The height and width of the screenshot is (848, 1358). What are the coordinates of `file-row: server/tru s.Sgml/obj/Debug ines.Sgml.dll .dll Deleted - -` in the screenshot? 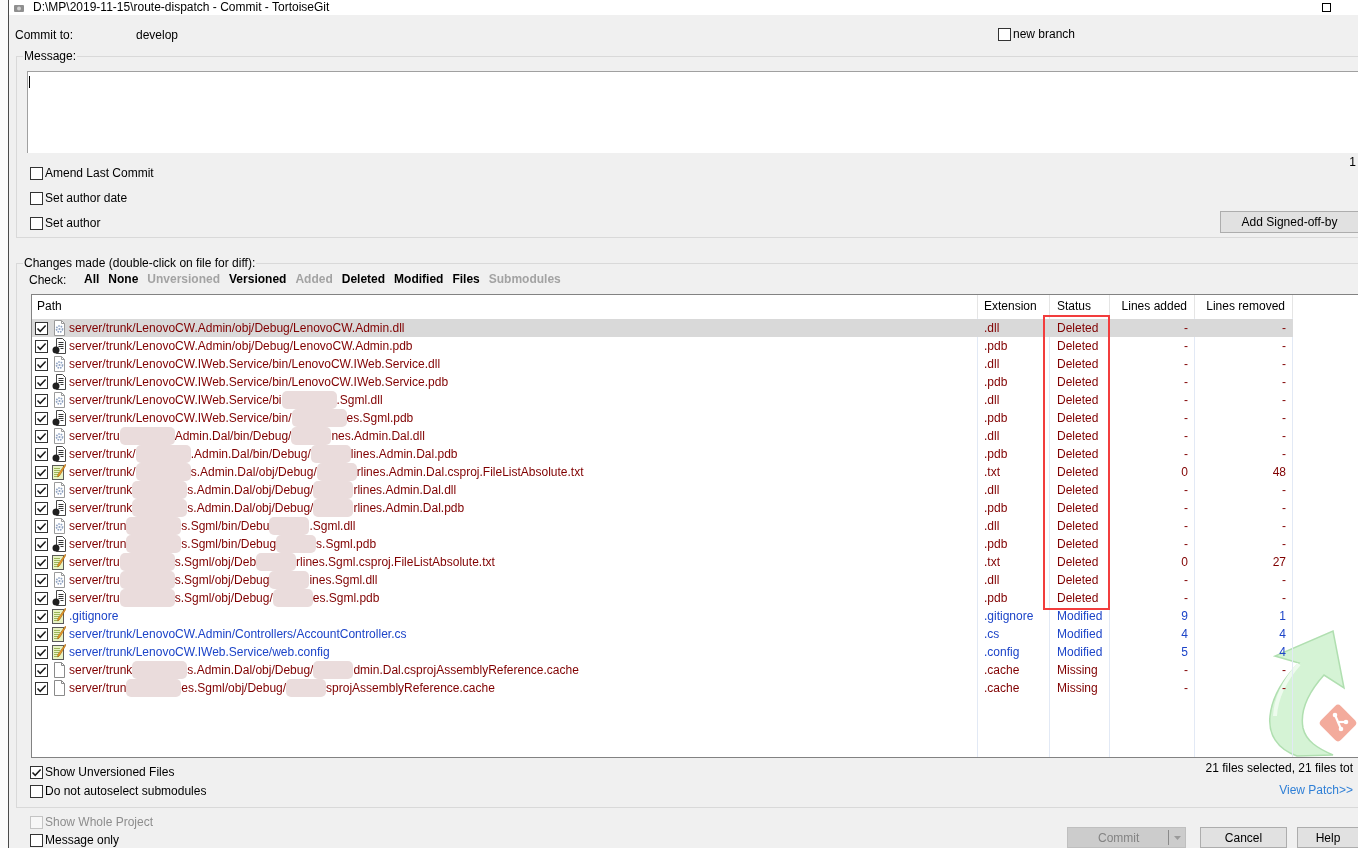 It's located at (662, 580).